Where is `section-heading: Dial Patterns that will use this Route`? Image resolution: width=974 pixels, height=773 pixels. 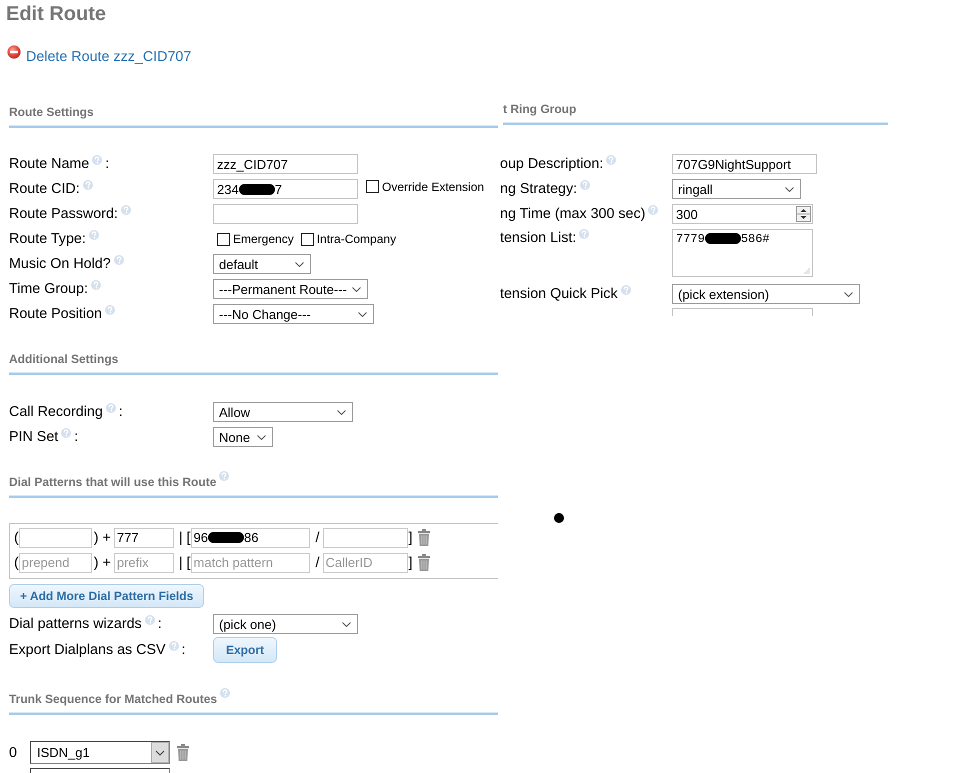
section-heading: Dial Patterns that will use this Route is located at coordinates (112, 482).